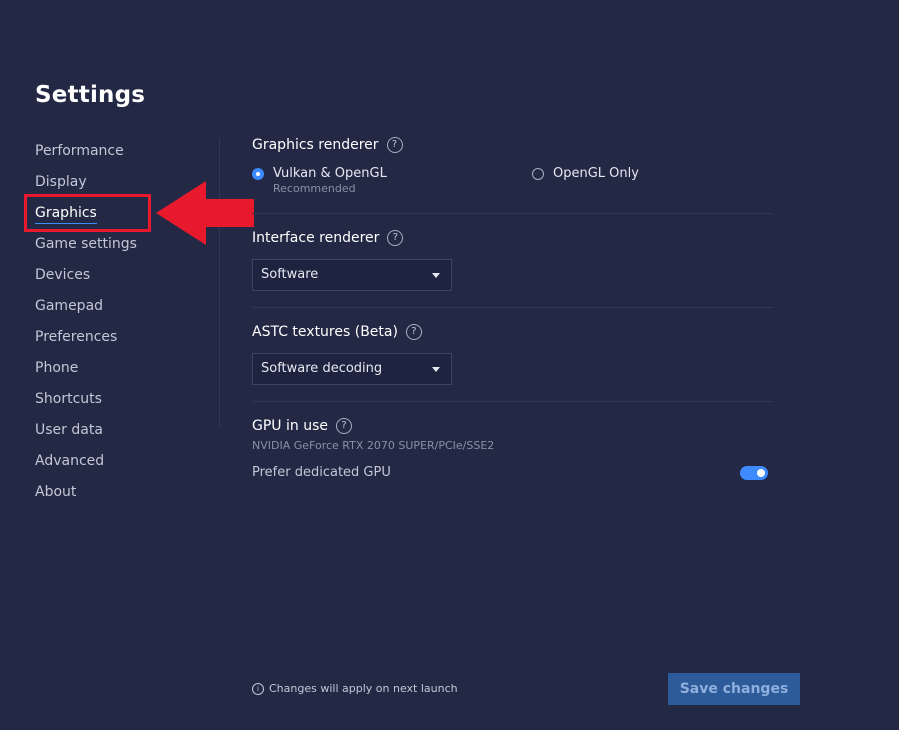 The height and width of the screenshot is (730, 899). I want to click on gpu-heading: GPU in use ?, so click(302, 426).